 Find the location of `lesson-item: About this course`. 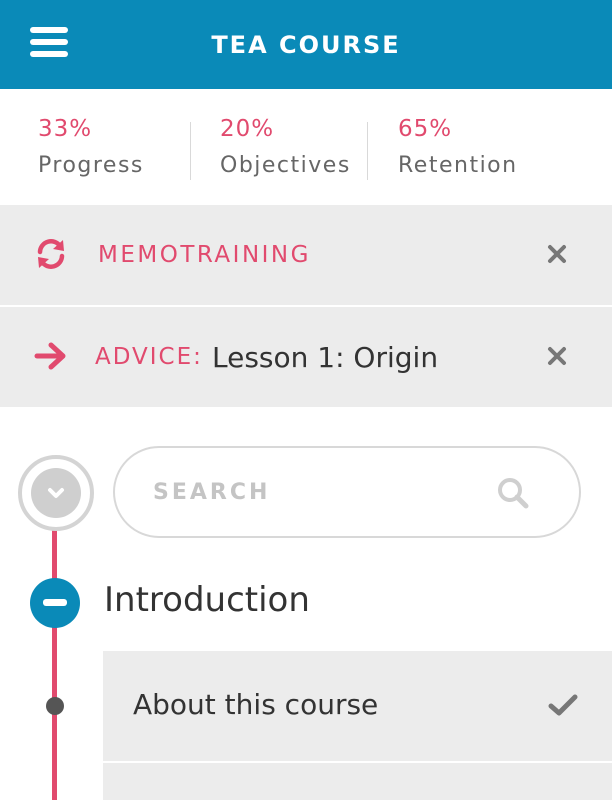

lesson-item: About this course is located at coordinates (357, 706).